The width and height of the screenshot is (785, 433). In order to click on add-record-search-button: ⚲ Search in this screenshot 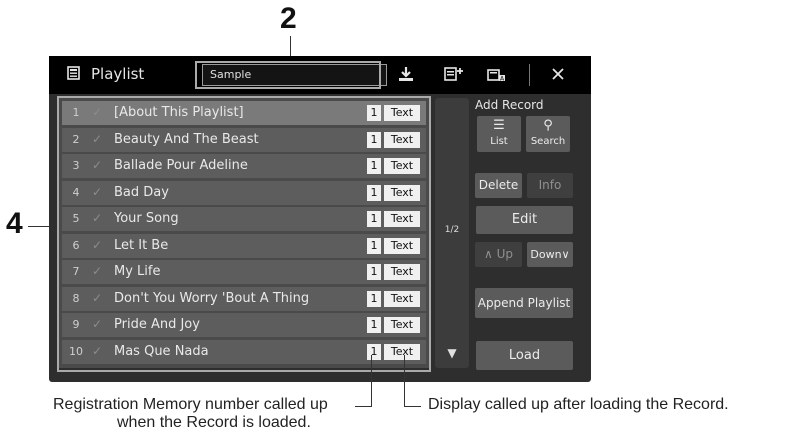, I will do `click(548, 134)`.